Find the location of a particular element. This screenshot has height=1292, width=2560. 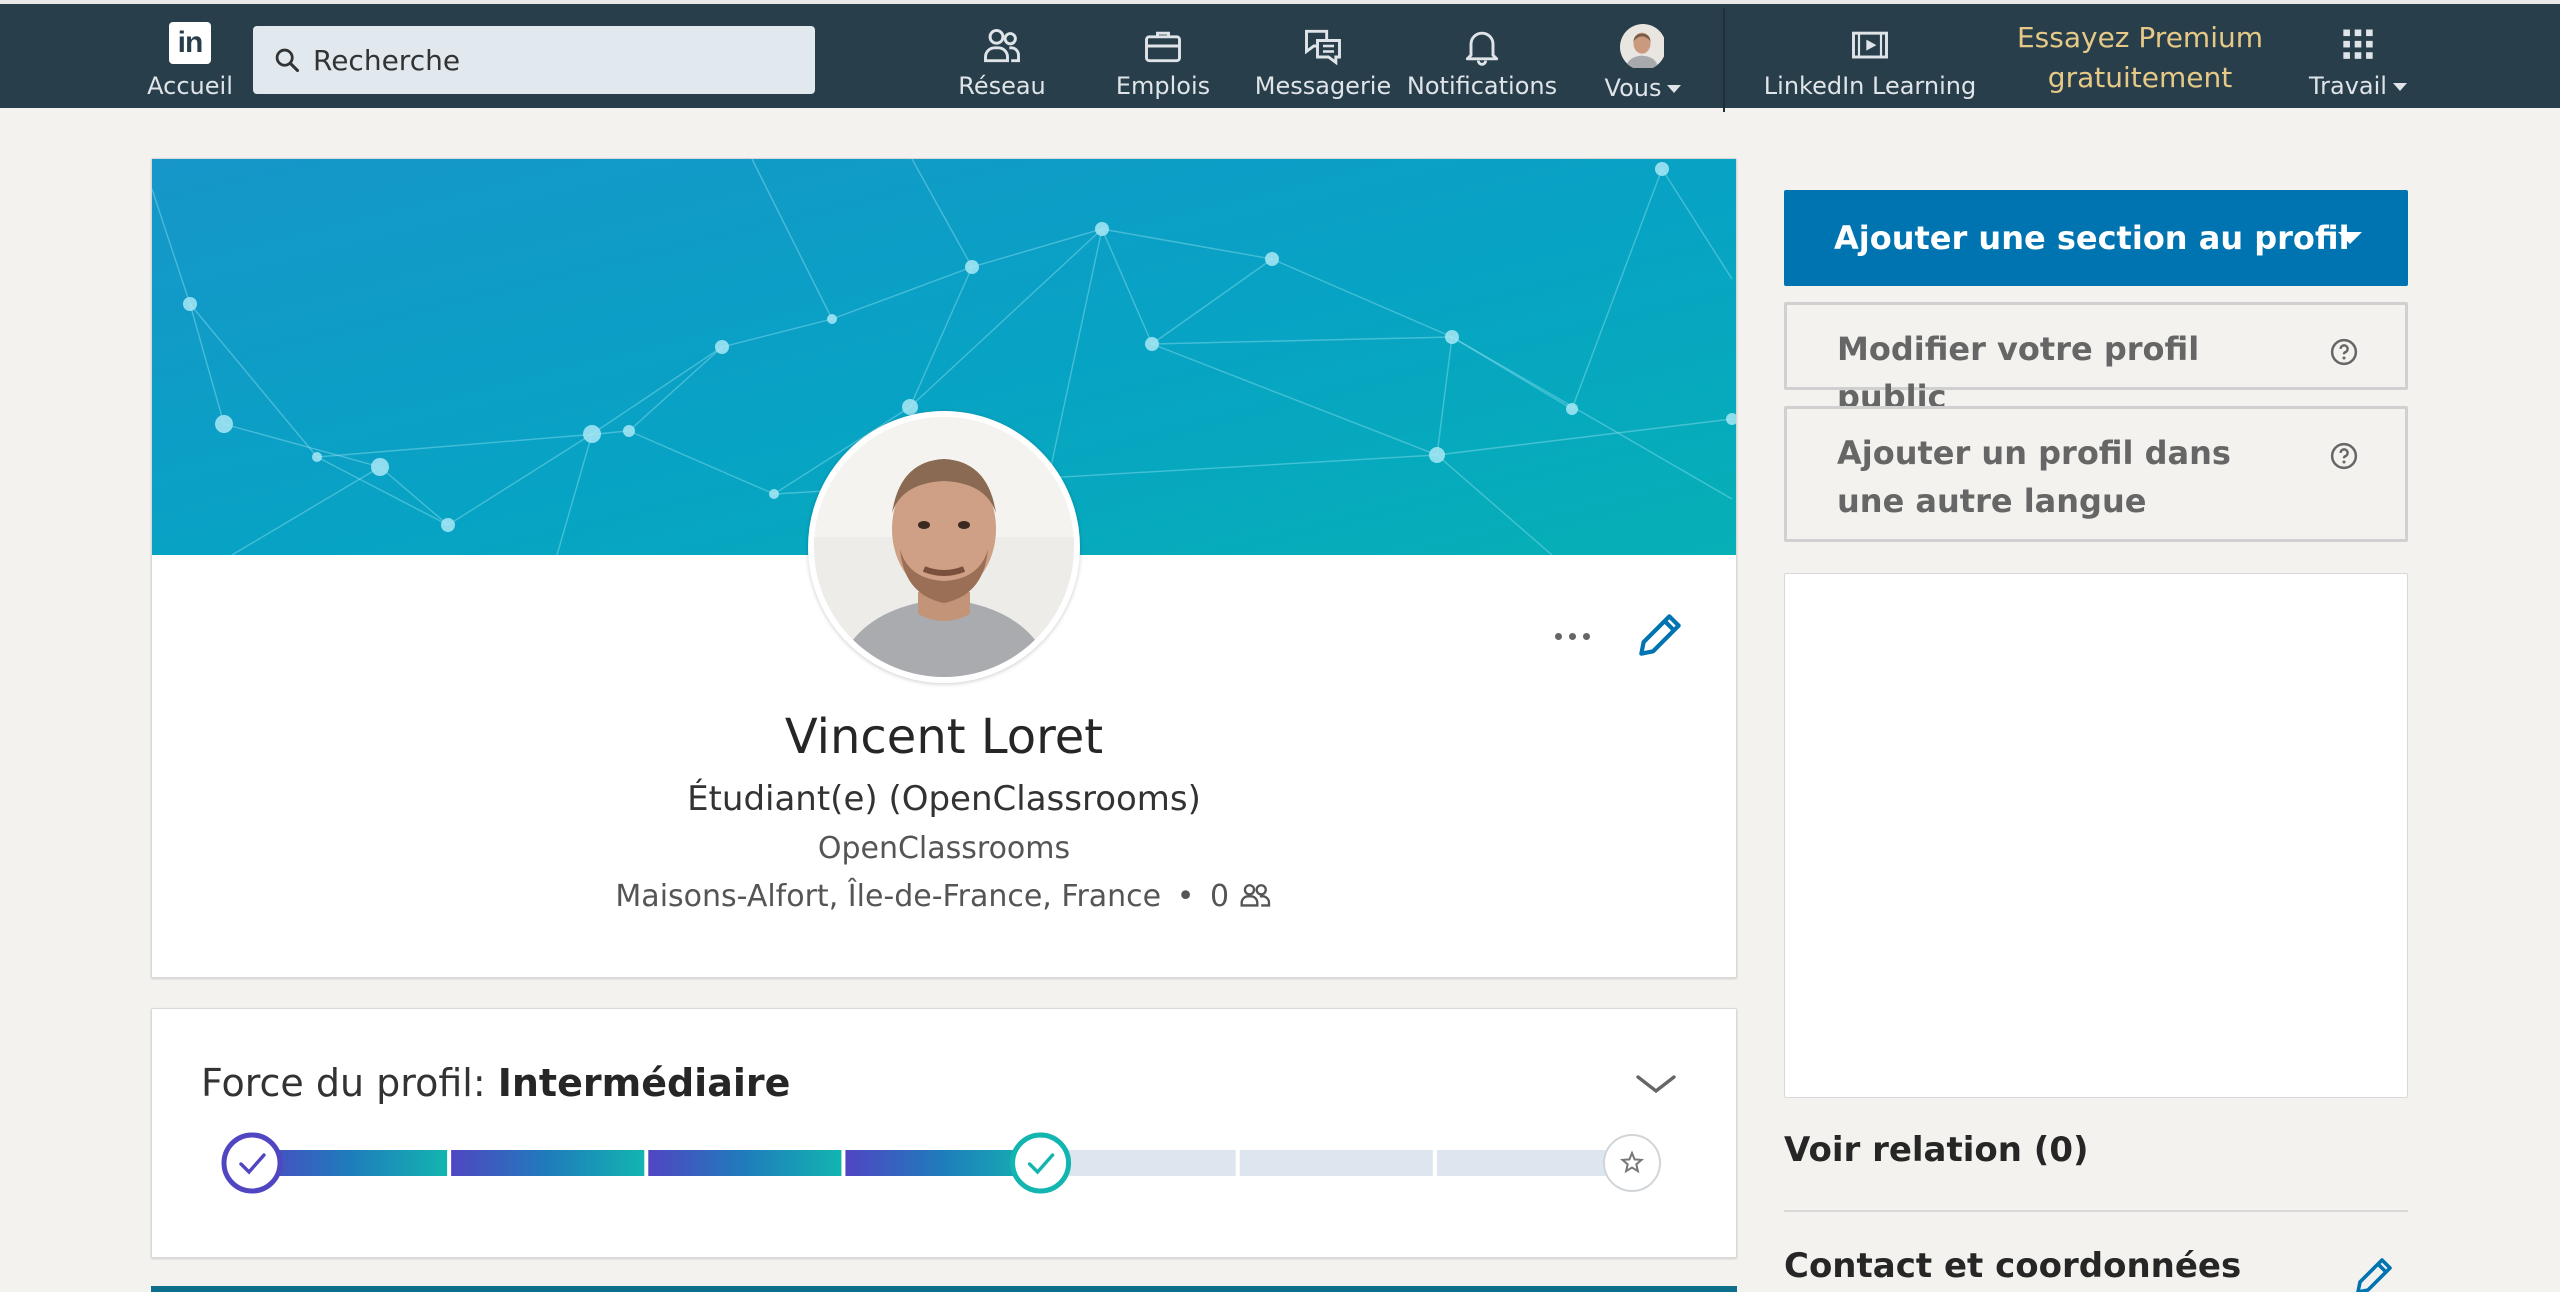

profile-strength-card: Force du profil: Intermédiaire is located at coordinates (944, 1133).